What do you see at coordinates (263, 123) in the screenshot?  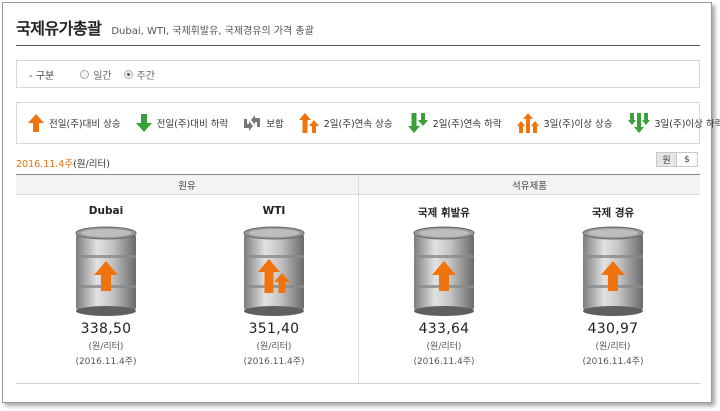 I see `legend-item-flat: 보합` at bounding box center [263, 123].